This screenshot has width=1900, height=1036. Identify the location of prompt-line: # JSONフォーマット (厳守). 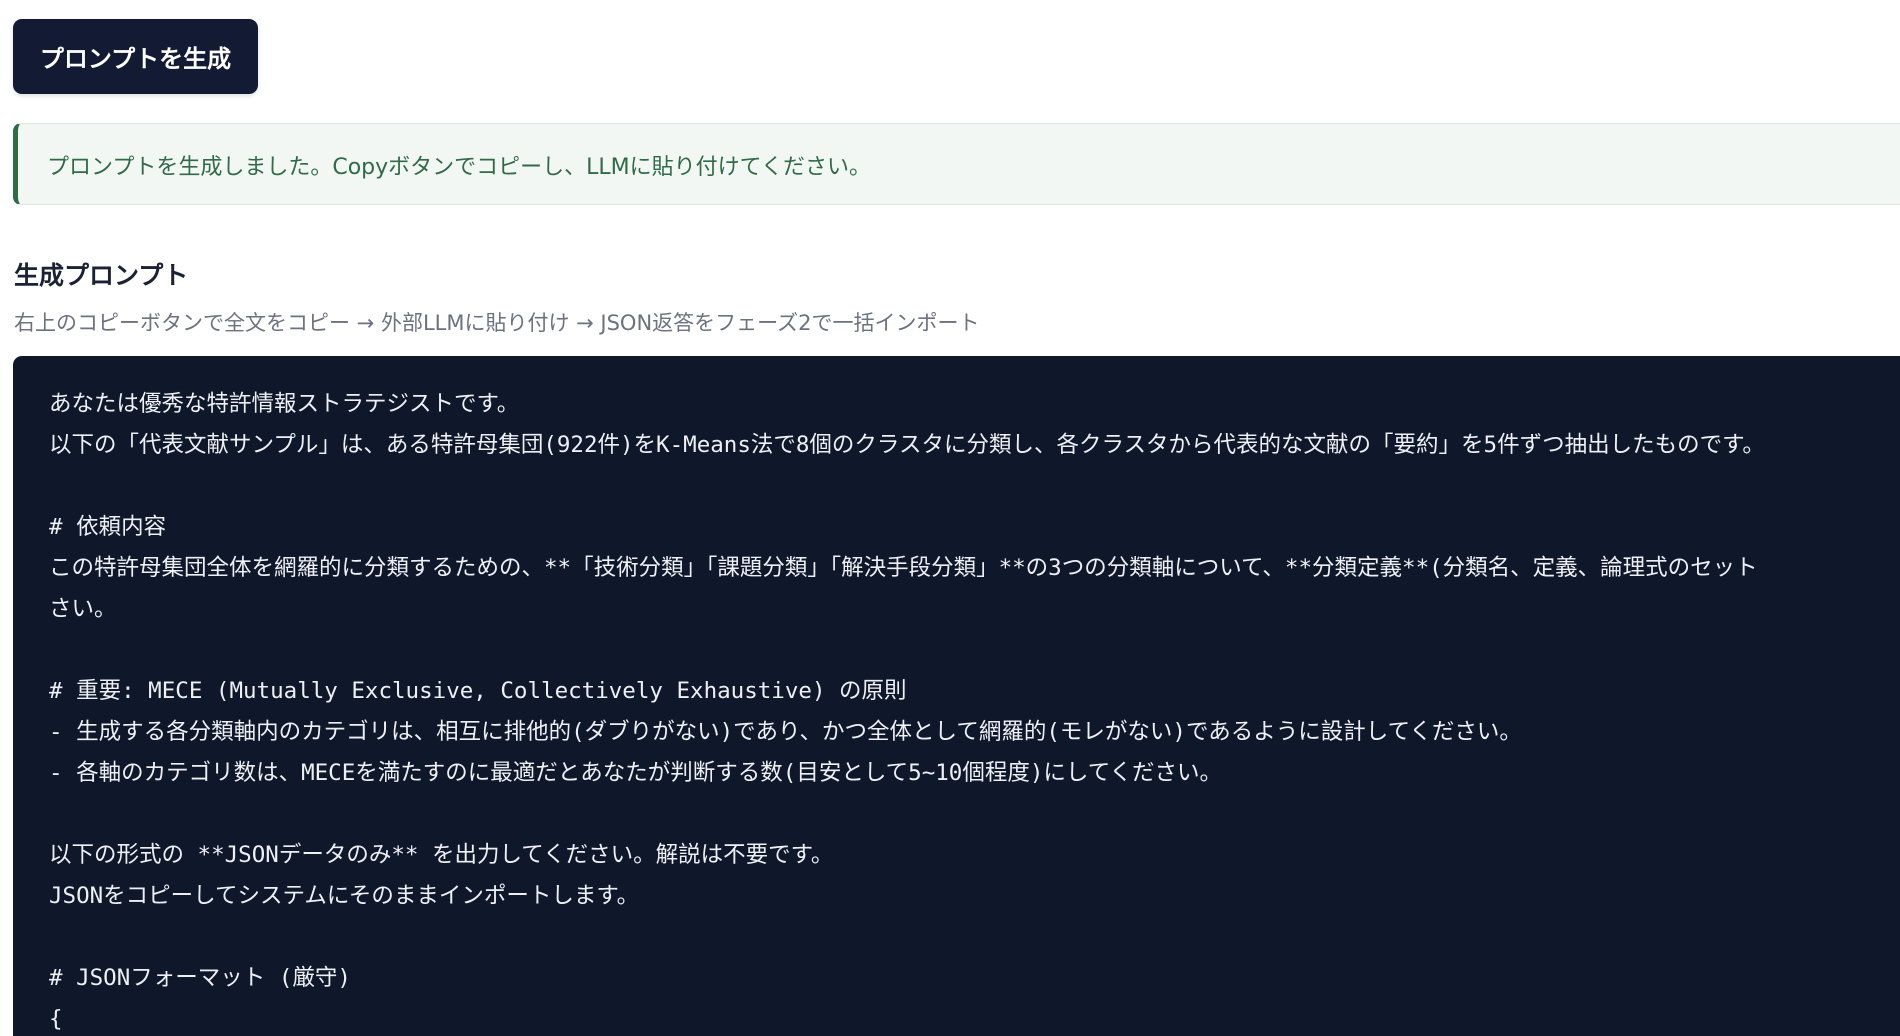
(200, 978).